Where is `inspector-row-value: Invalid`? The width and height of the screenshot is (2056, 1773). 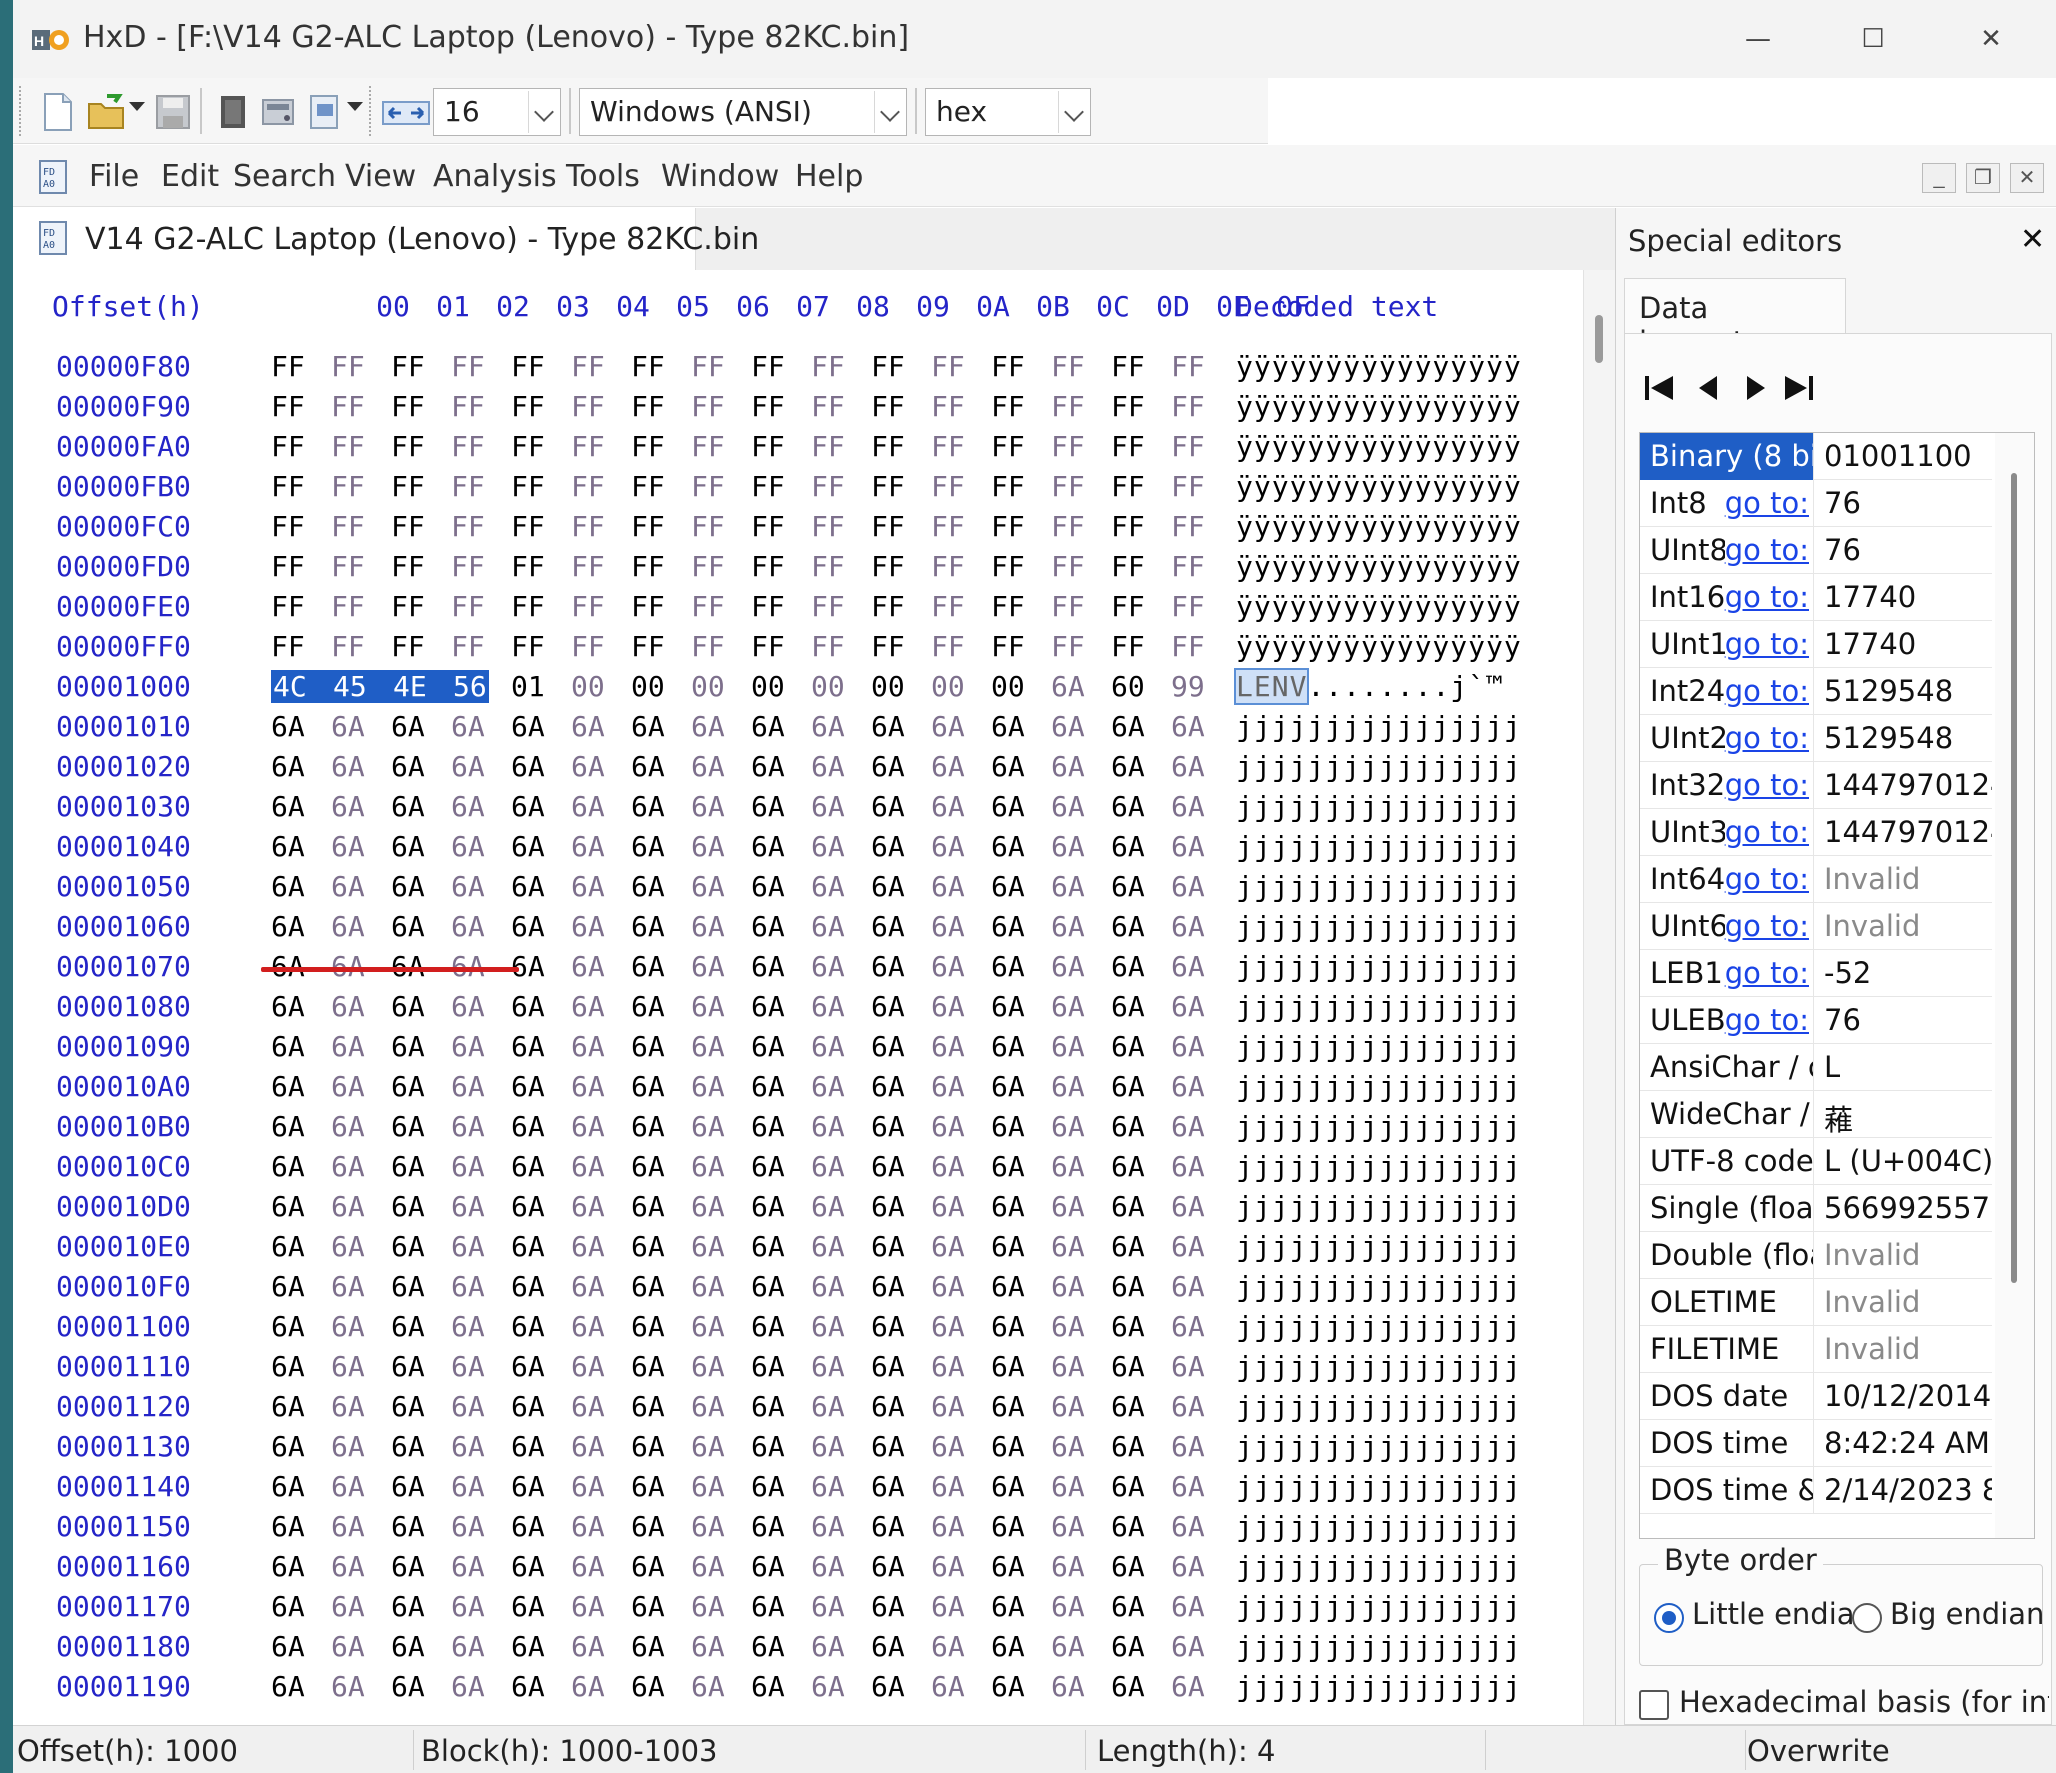 inspector-row-value: Invalid is located at coordinates (1904, 879).